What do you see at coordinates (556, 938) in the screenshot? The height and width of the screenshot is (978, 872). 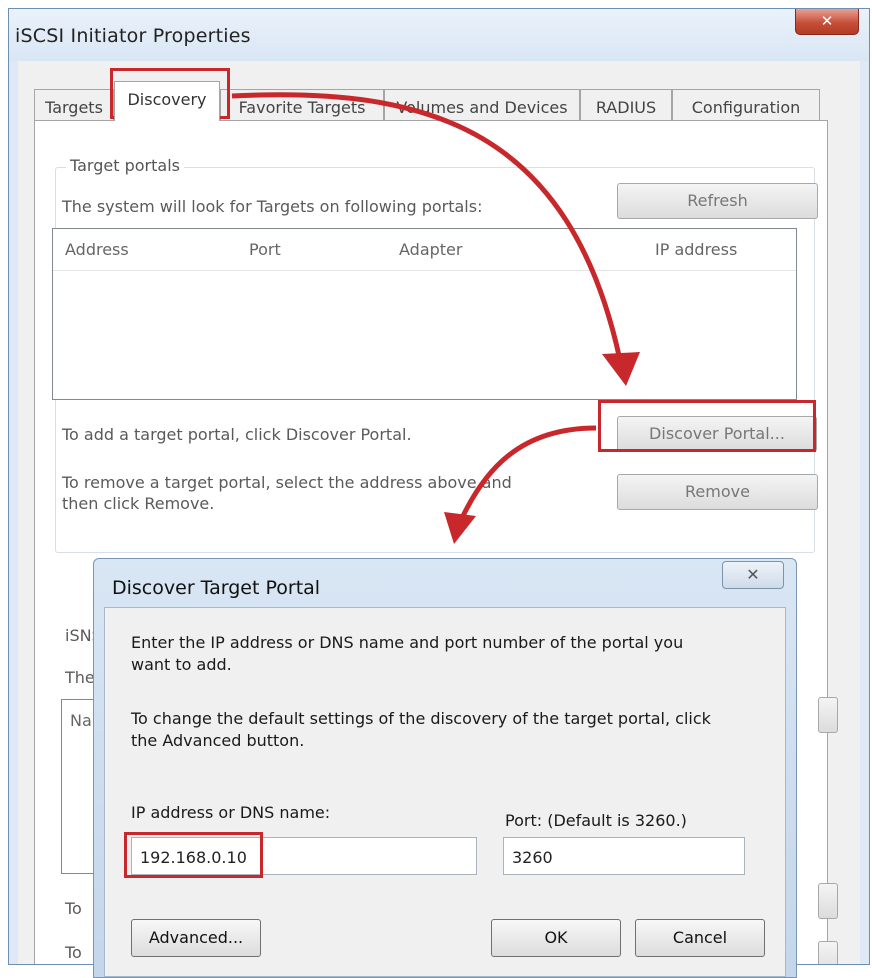 I see `ok-button: OK` at bounding box center [556, 938].